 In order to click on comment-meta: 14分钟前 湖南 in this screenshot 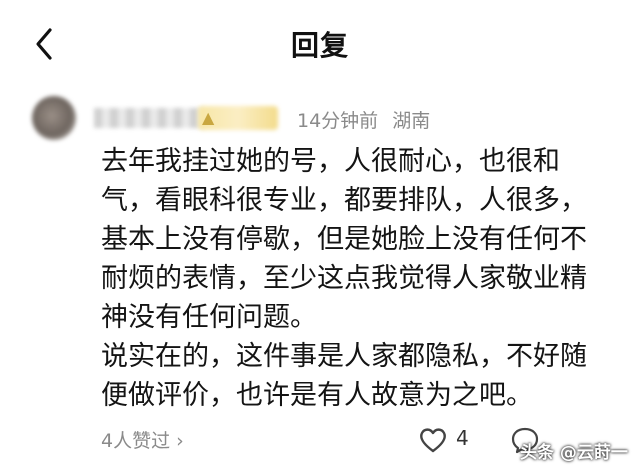, I will do `click(363, 119)`.